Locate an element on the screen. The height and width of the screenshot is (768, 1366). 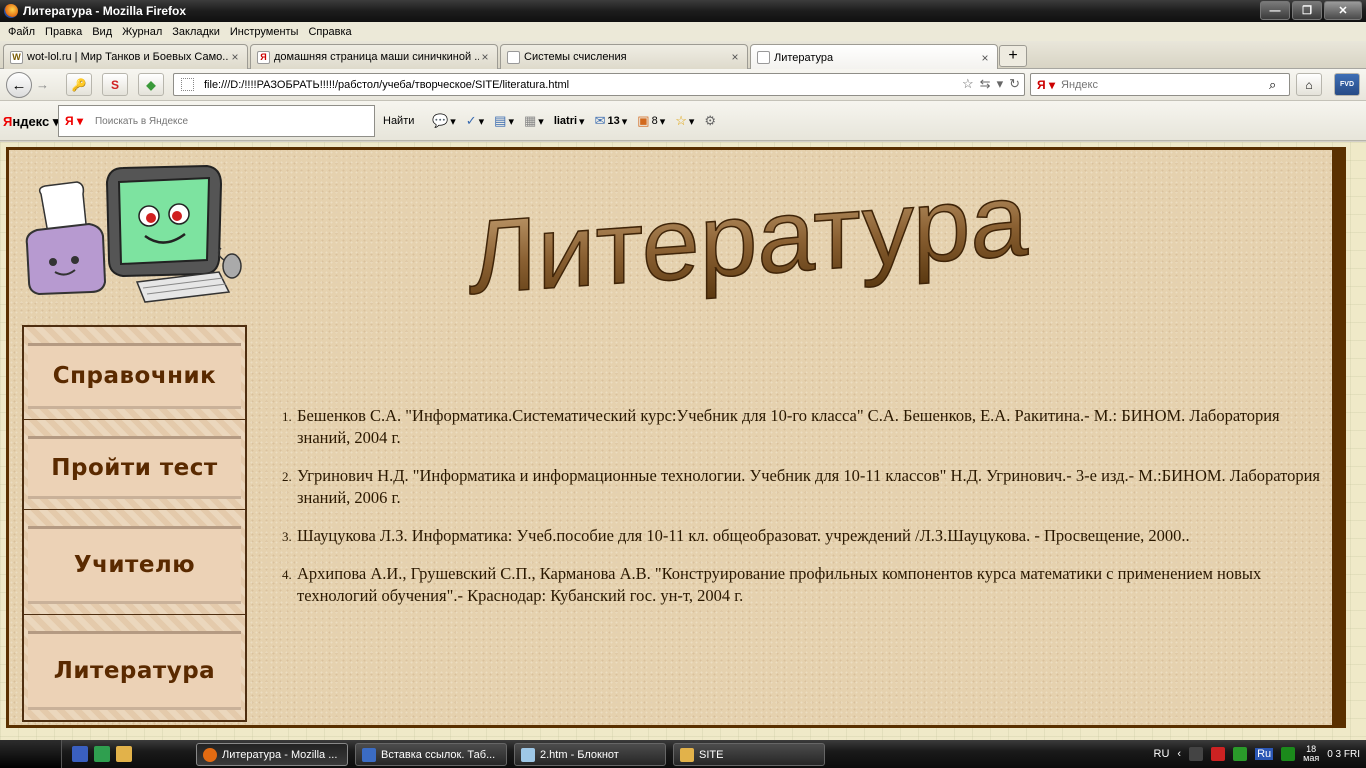
back-arrow-icon: ← is located at coordinates (19, 85).